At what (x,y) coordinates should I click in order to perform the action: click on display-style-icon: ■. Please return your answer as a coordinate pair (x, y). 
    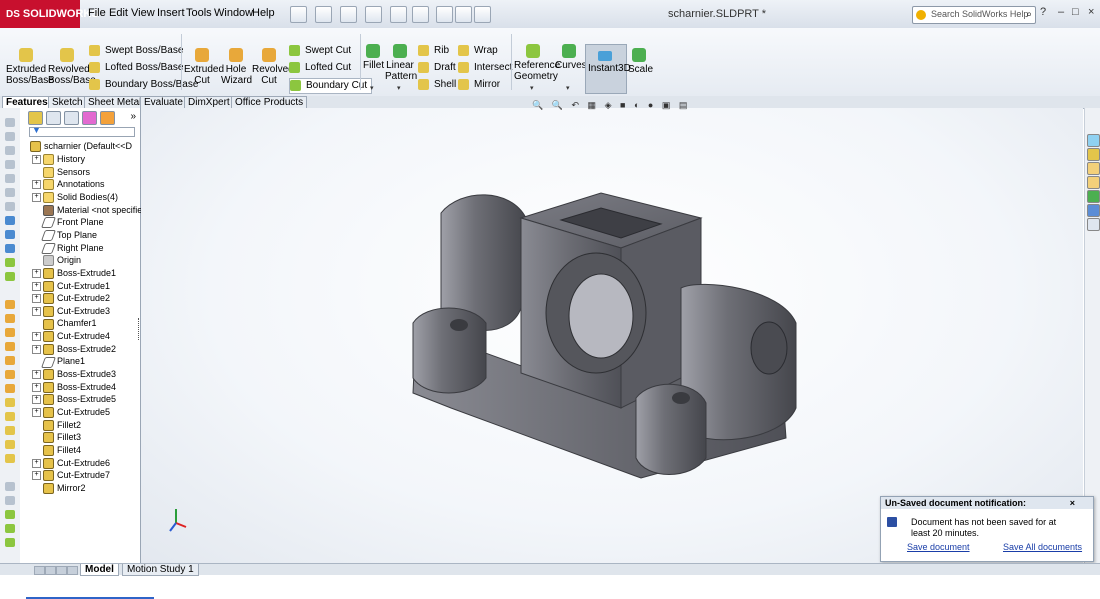
    Looking at the image, I should click on (622, 105).